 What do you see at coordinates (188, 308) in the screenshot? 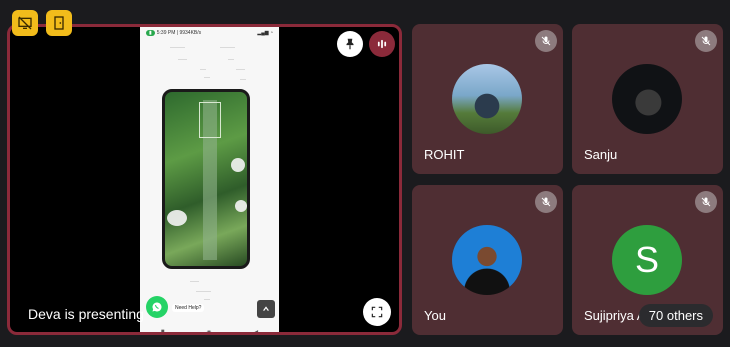
I see `need-help-label: Need Help?` at bounding box center [188, 308].